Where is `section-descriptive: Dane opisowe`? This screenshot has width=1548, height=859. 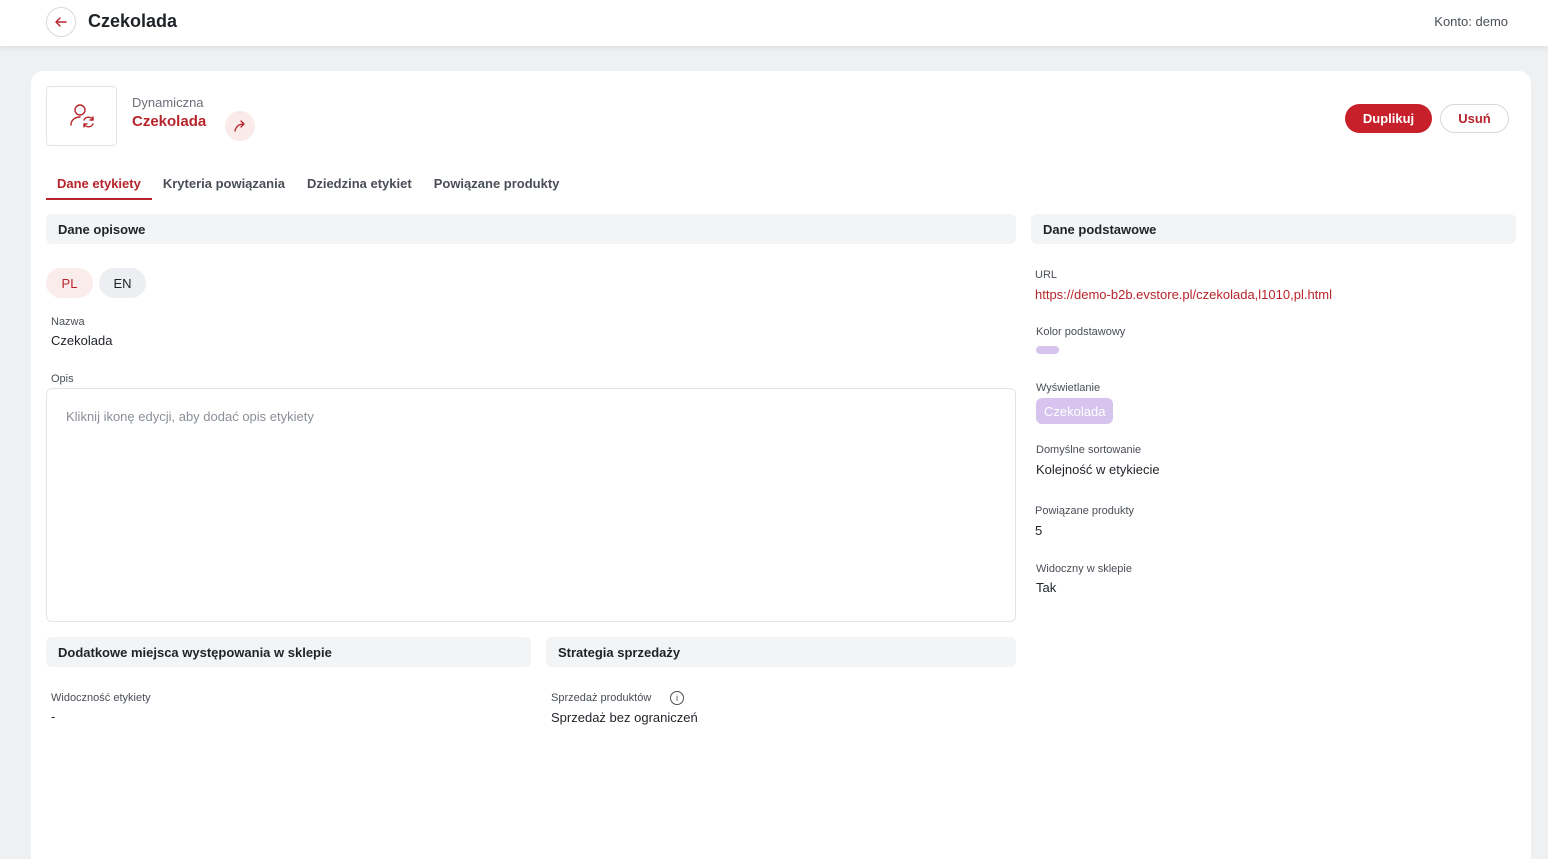 section-descriptive: Dane opisowe is located at coordinates (531, 229).